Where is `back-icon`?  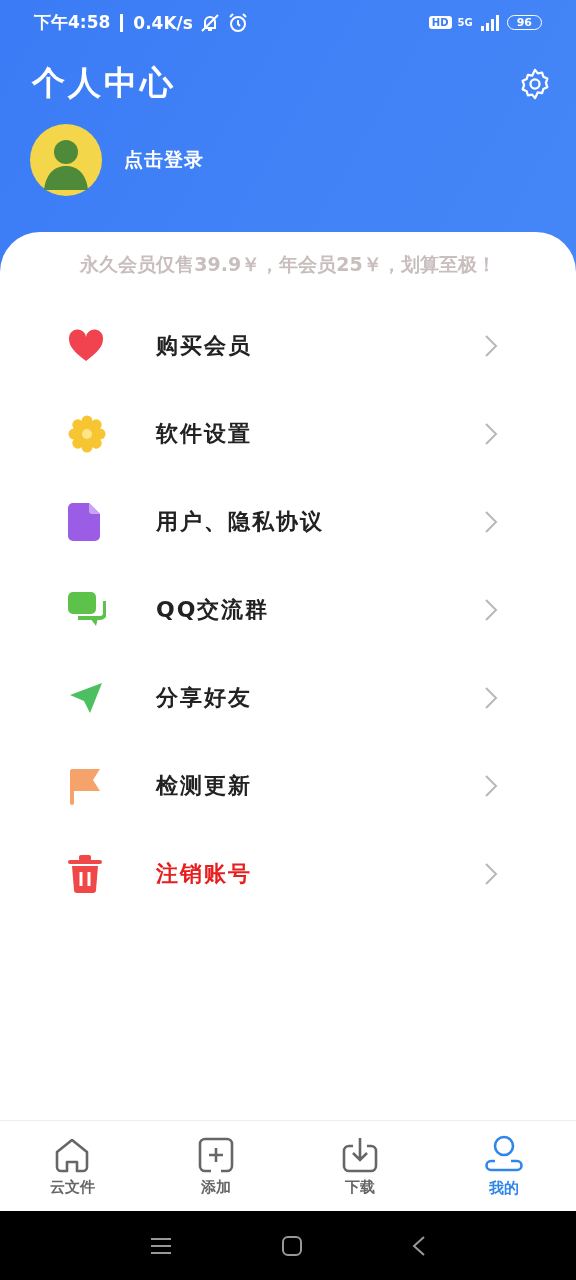
back-icon is located at coordinates (419, 1245).